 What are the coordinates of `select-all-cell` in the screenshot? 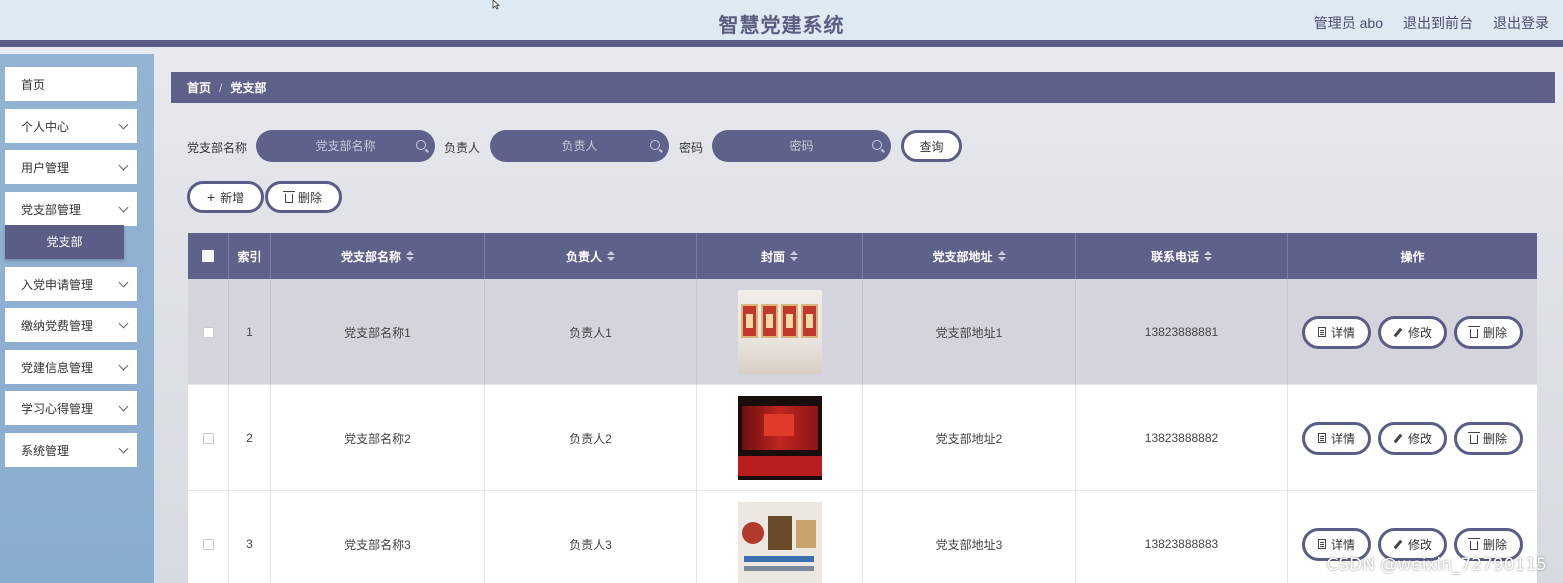 It's located at (208, 256).